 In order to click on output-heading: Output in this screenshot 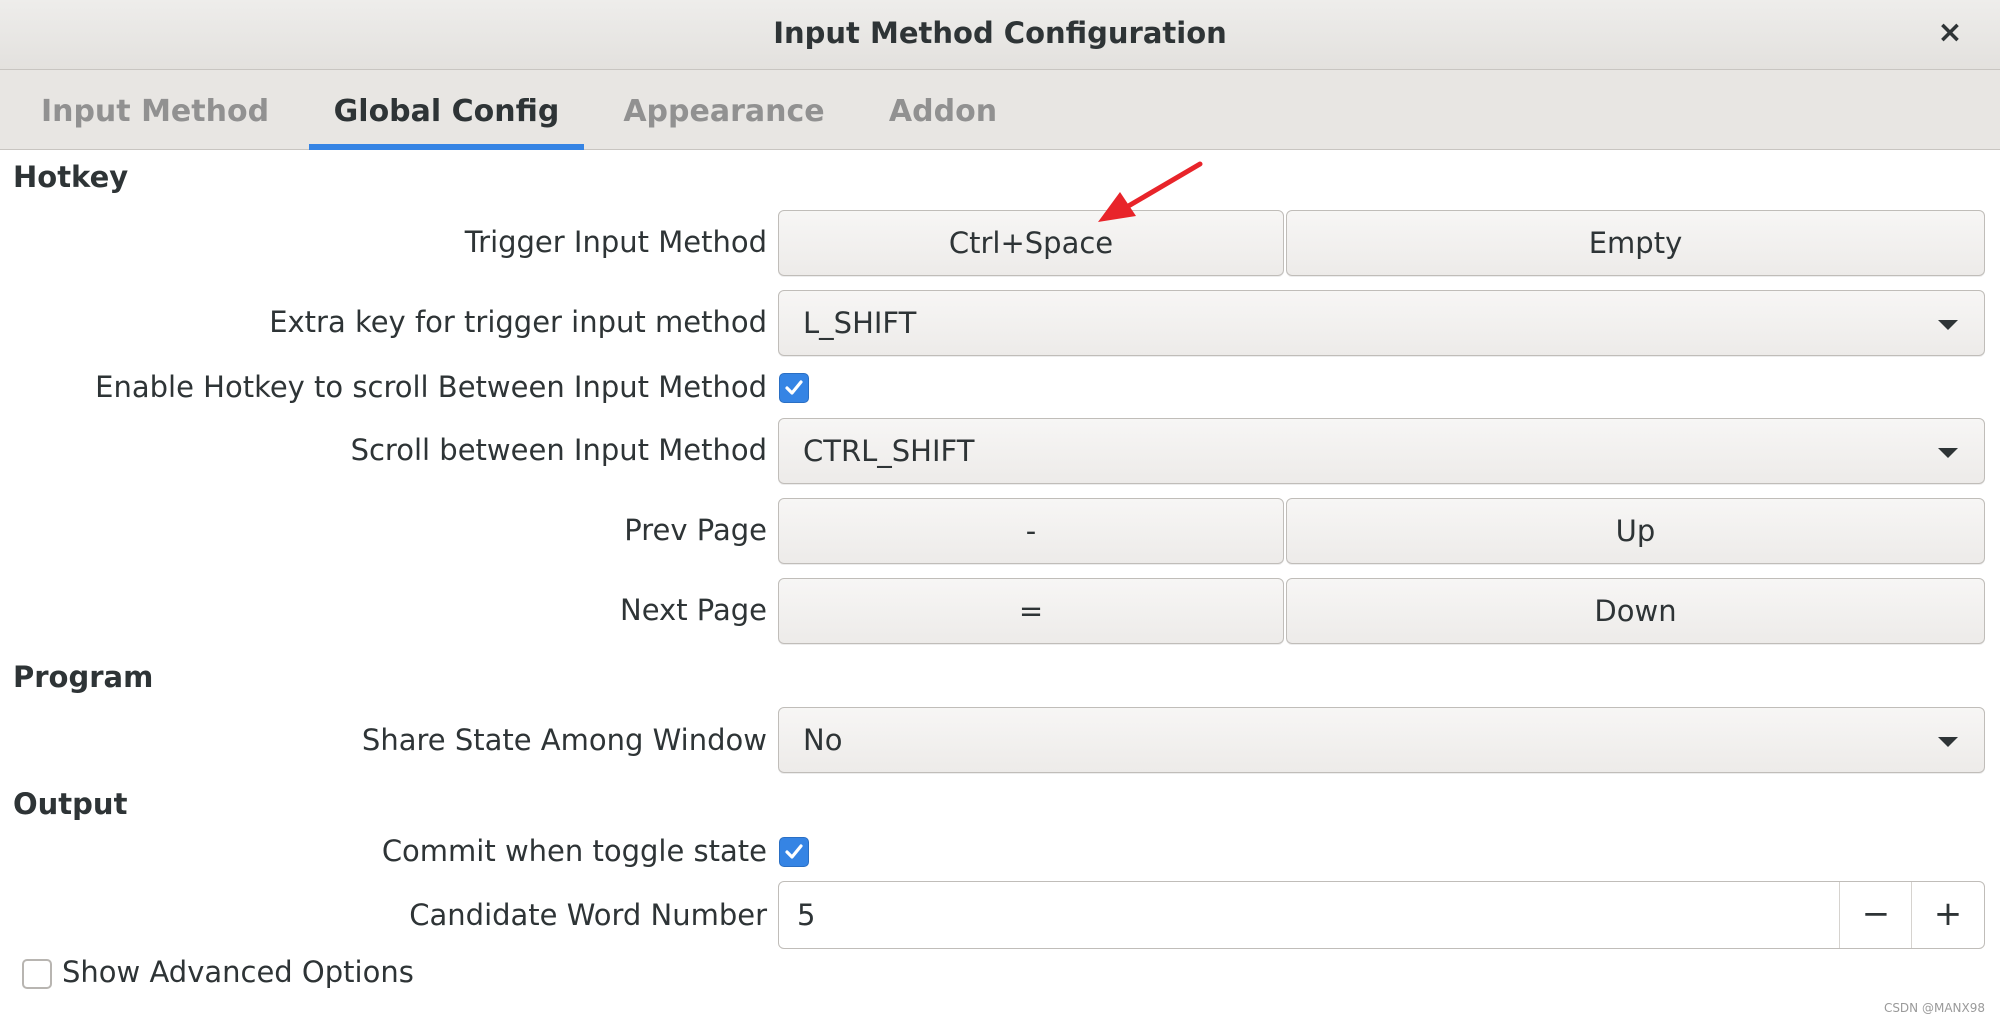, I will do `click(70, 804)`.